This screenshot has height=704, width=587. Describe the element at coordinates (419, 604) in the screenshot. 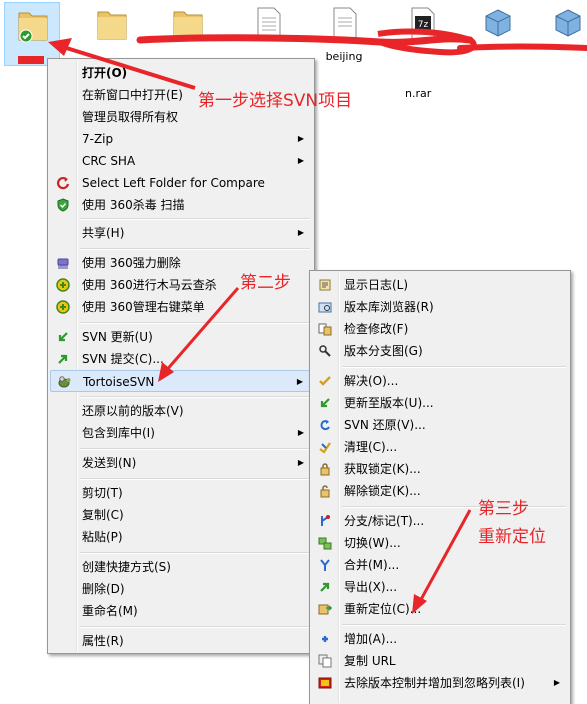

I see `step3-arrowhead` at that location.